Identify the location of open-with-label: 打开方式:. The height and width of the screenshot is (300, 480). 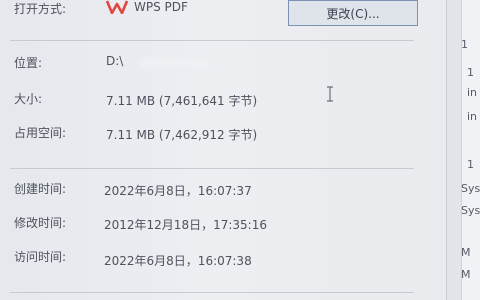
(40, 9).